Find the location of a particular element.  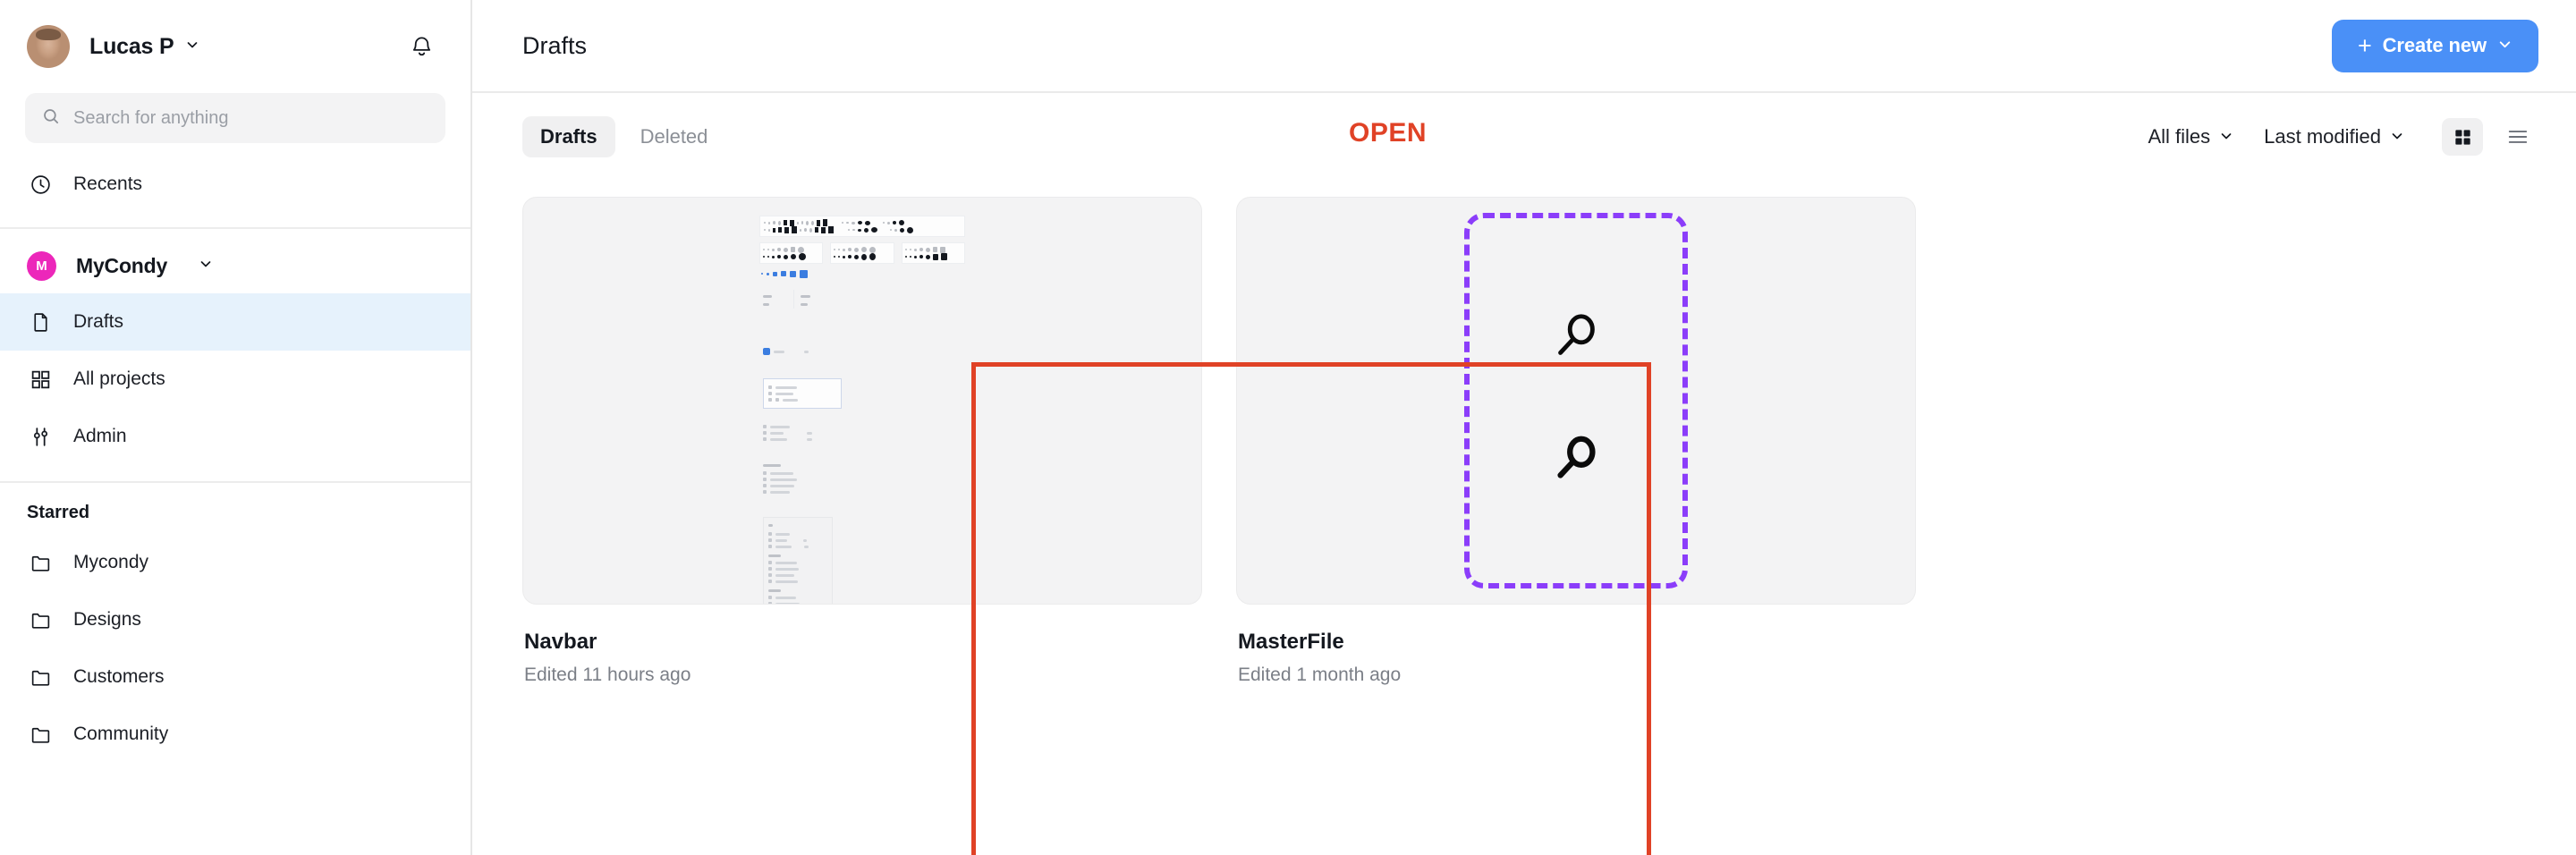

file-edited-time: Edited 11 hours ago is located at coordinates (607, 675).